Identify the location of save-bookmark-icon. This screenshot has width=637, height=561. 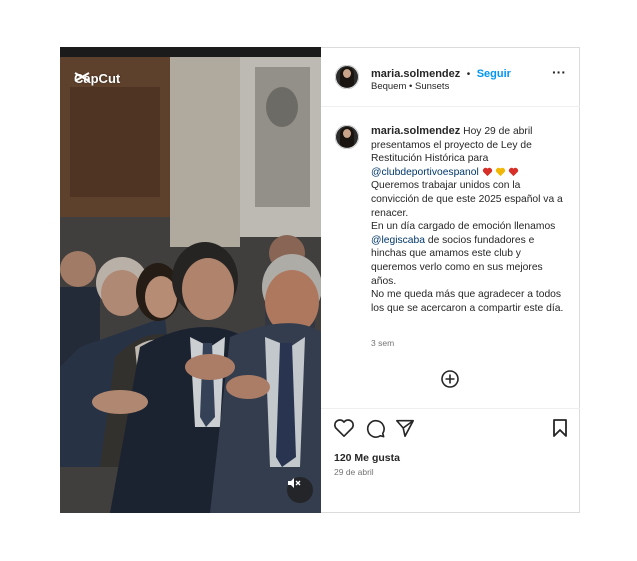
(560, 430).